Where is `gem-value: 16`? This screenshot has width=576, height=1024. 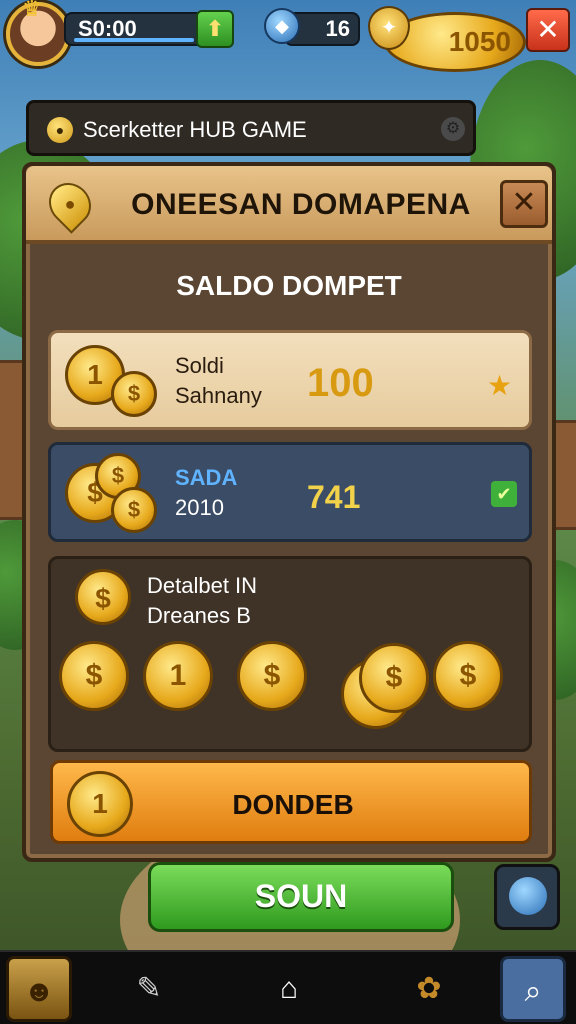 gem-value: 16 is located at coordinates (337, 28).